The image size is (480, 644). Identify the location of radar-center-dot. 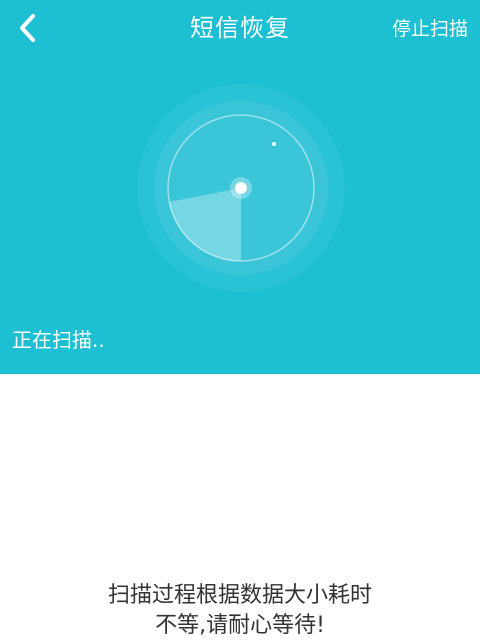
(241, 188).